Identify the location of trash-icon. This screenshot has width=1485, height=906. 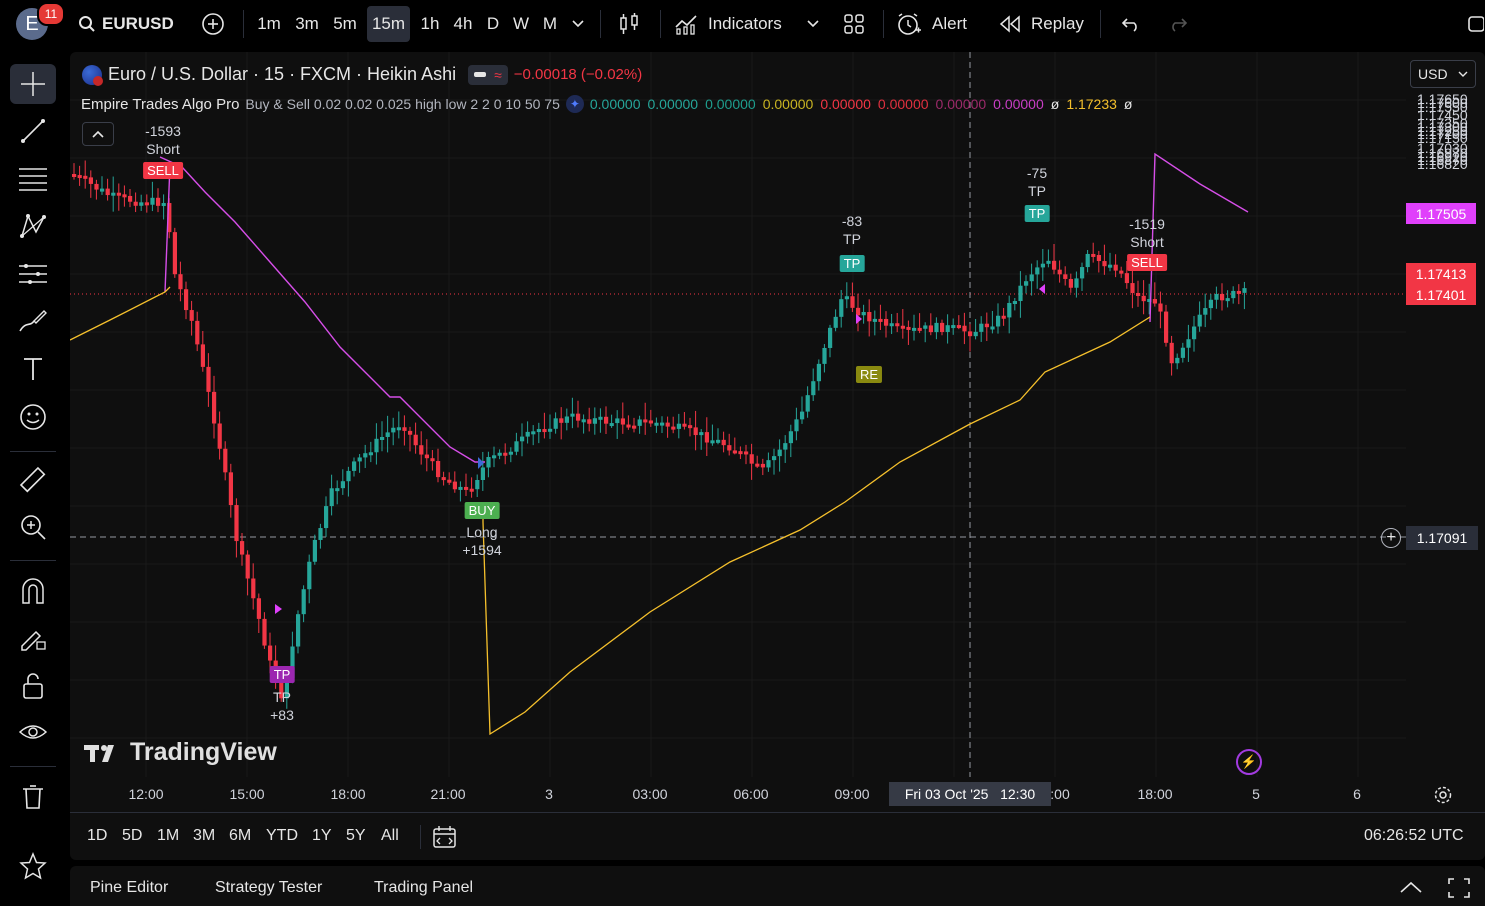
(33, 797).